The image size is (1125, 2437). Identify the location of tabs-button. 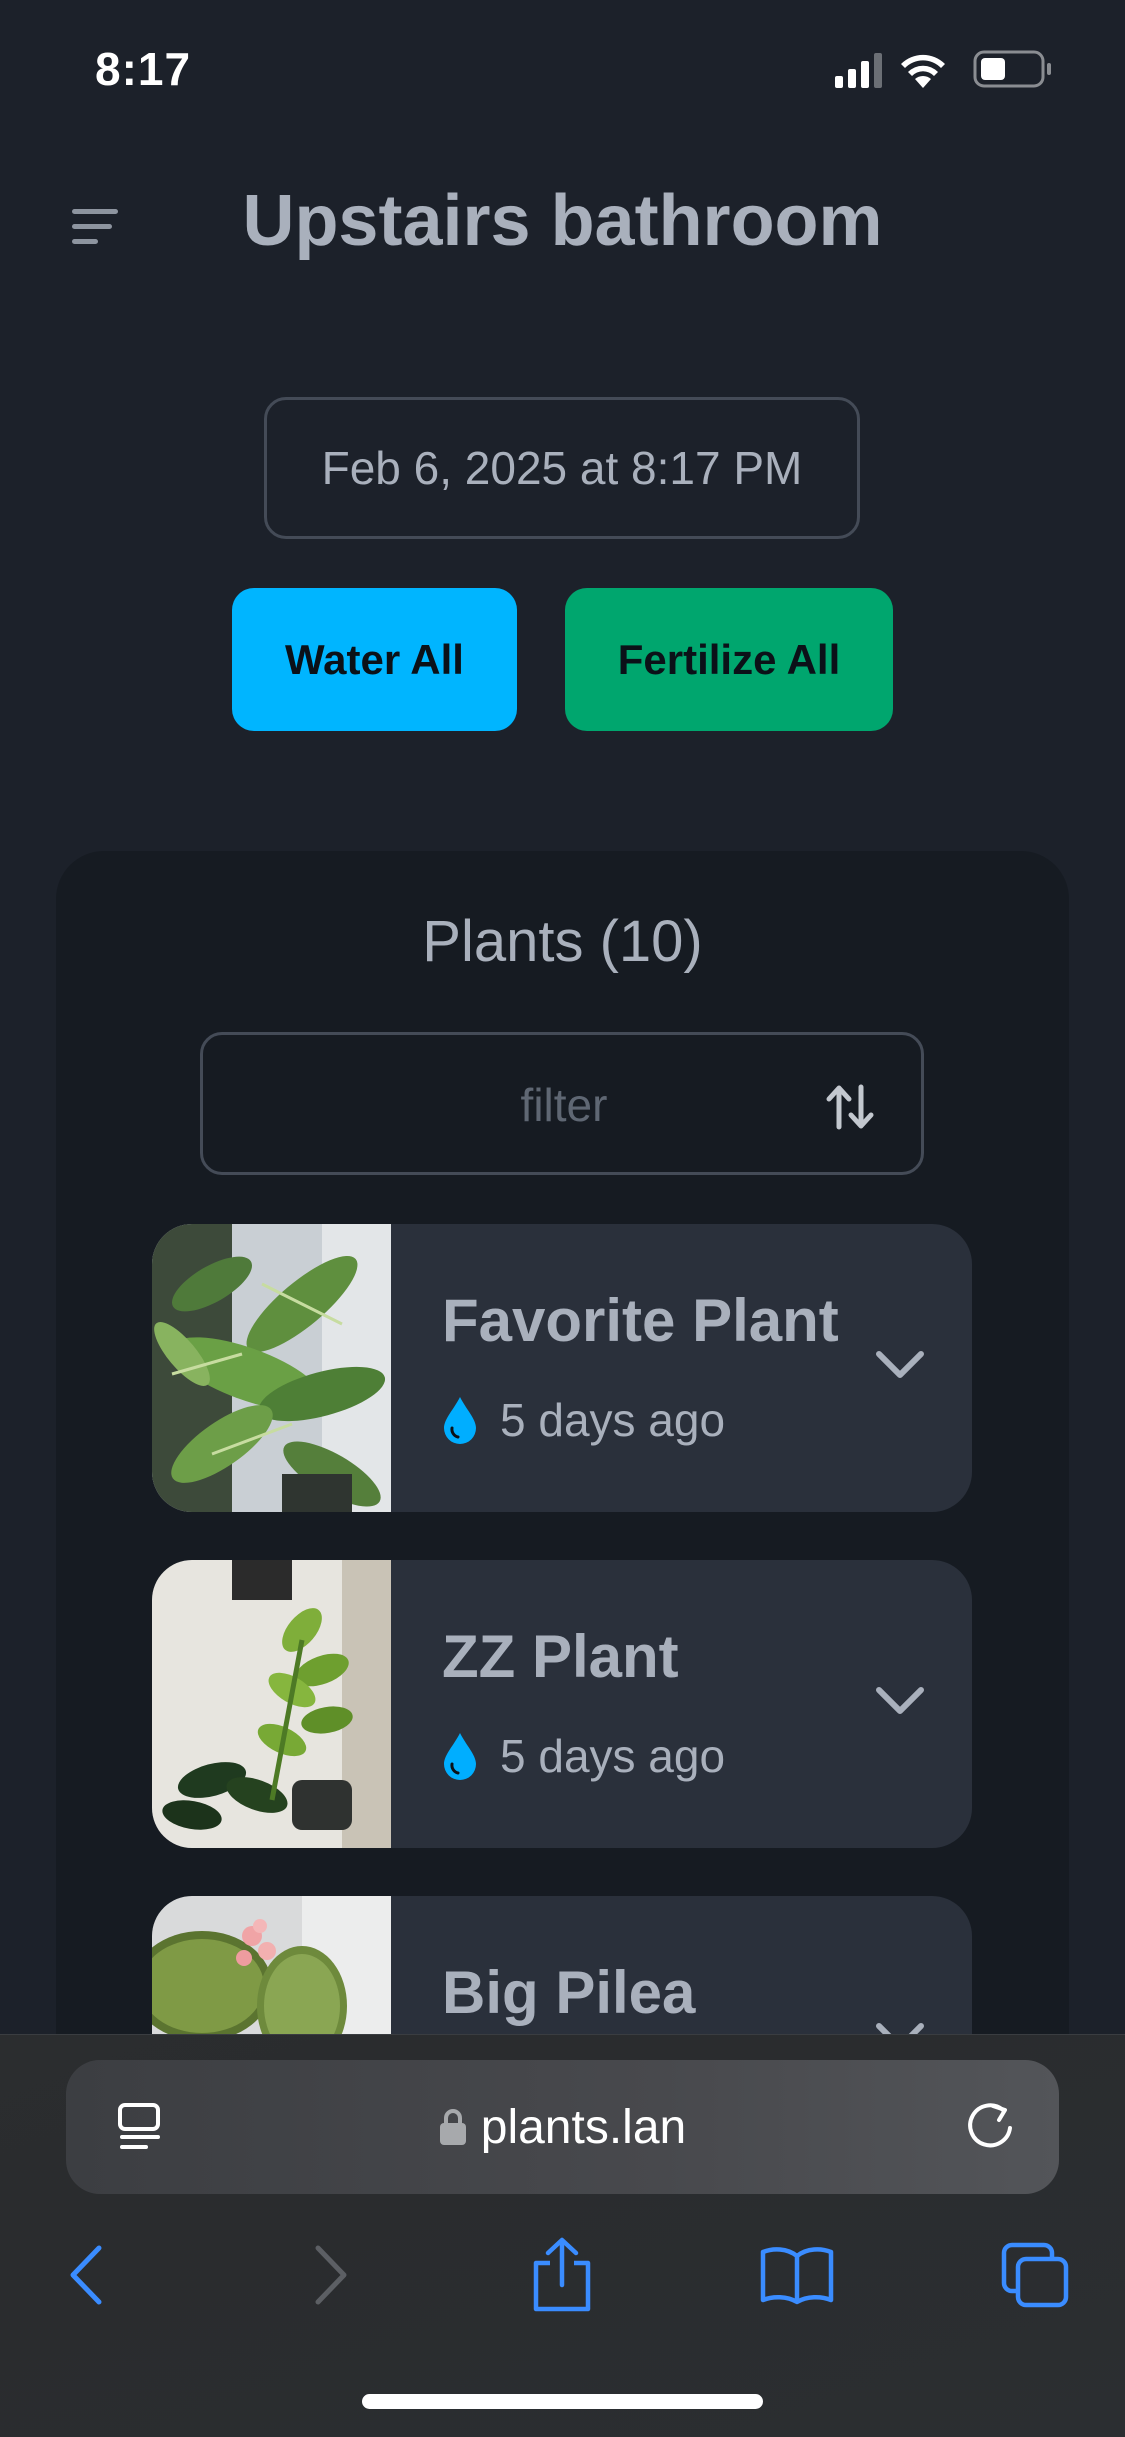
(1035, 2275).